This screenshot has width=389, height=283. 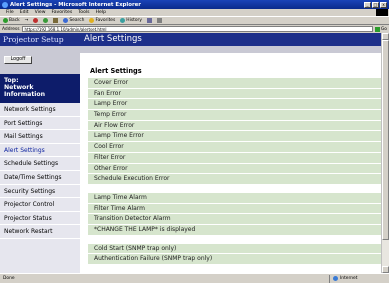 What do you see at coordinates (105, 20) in the screenshot?
I see `favorites-label: Favorites` at bounding box center [105, 20].